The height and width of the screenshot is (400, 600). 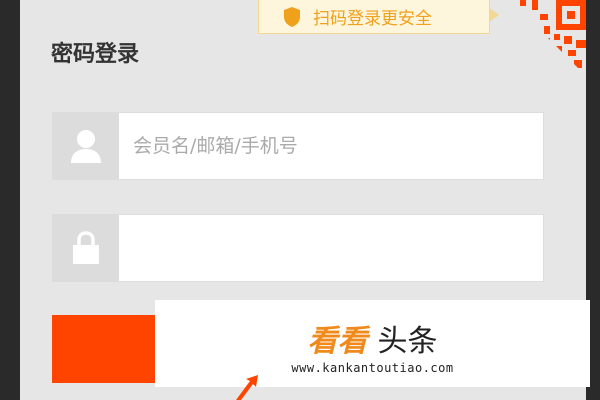 I want to click on watermark-brand: 看看, so click(x=337, y=341).